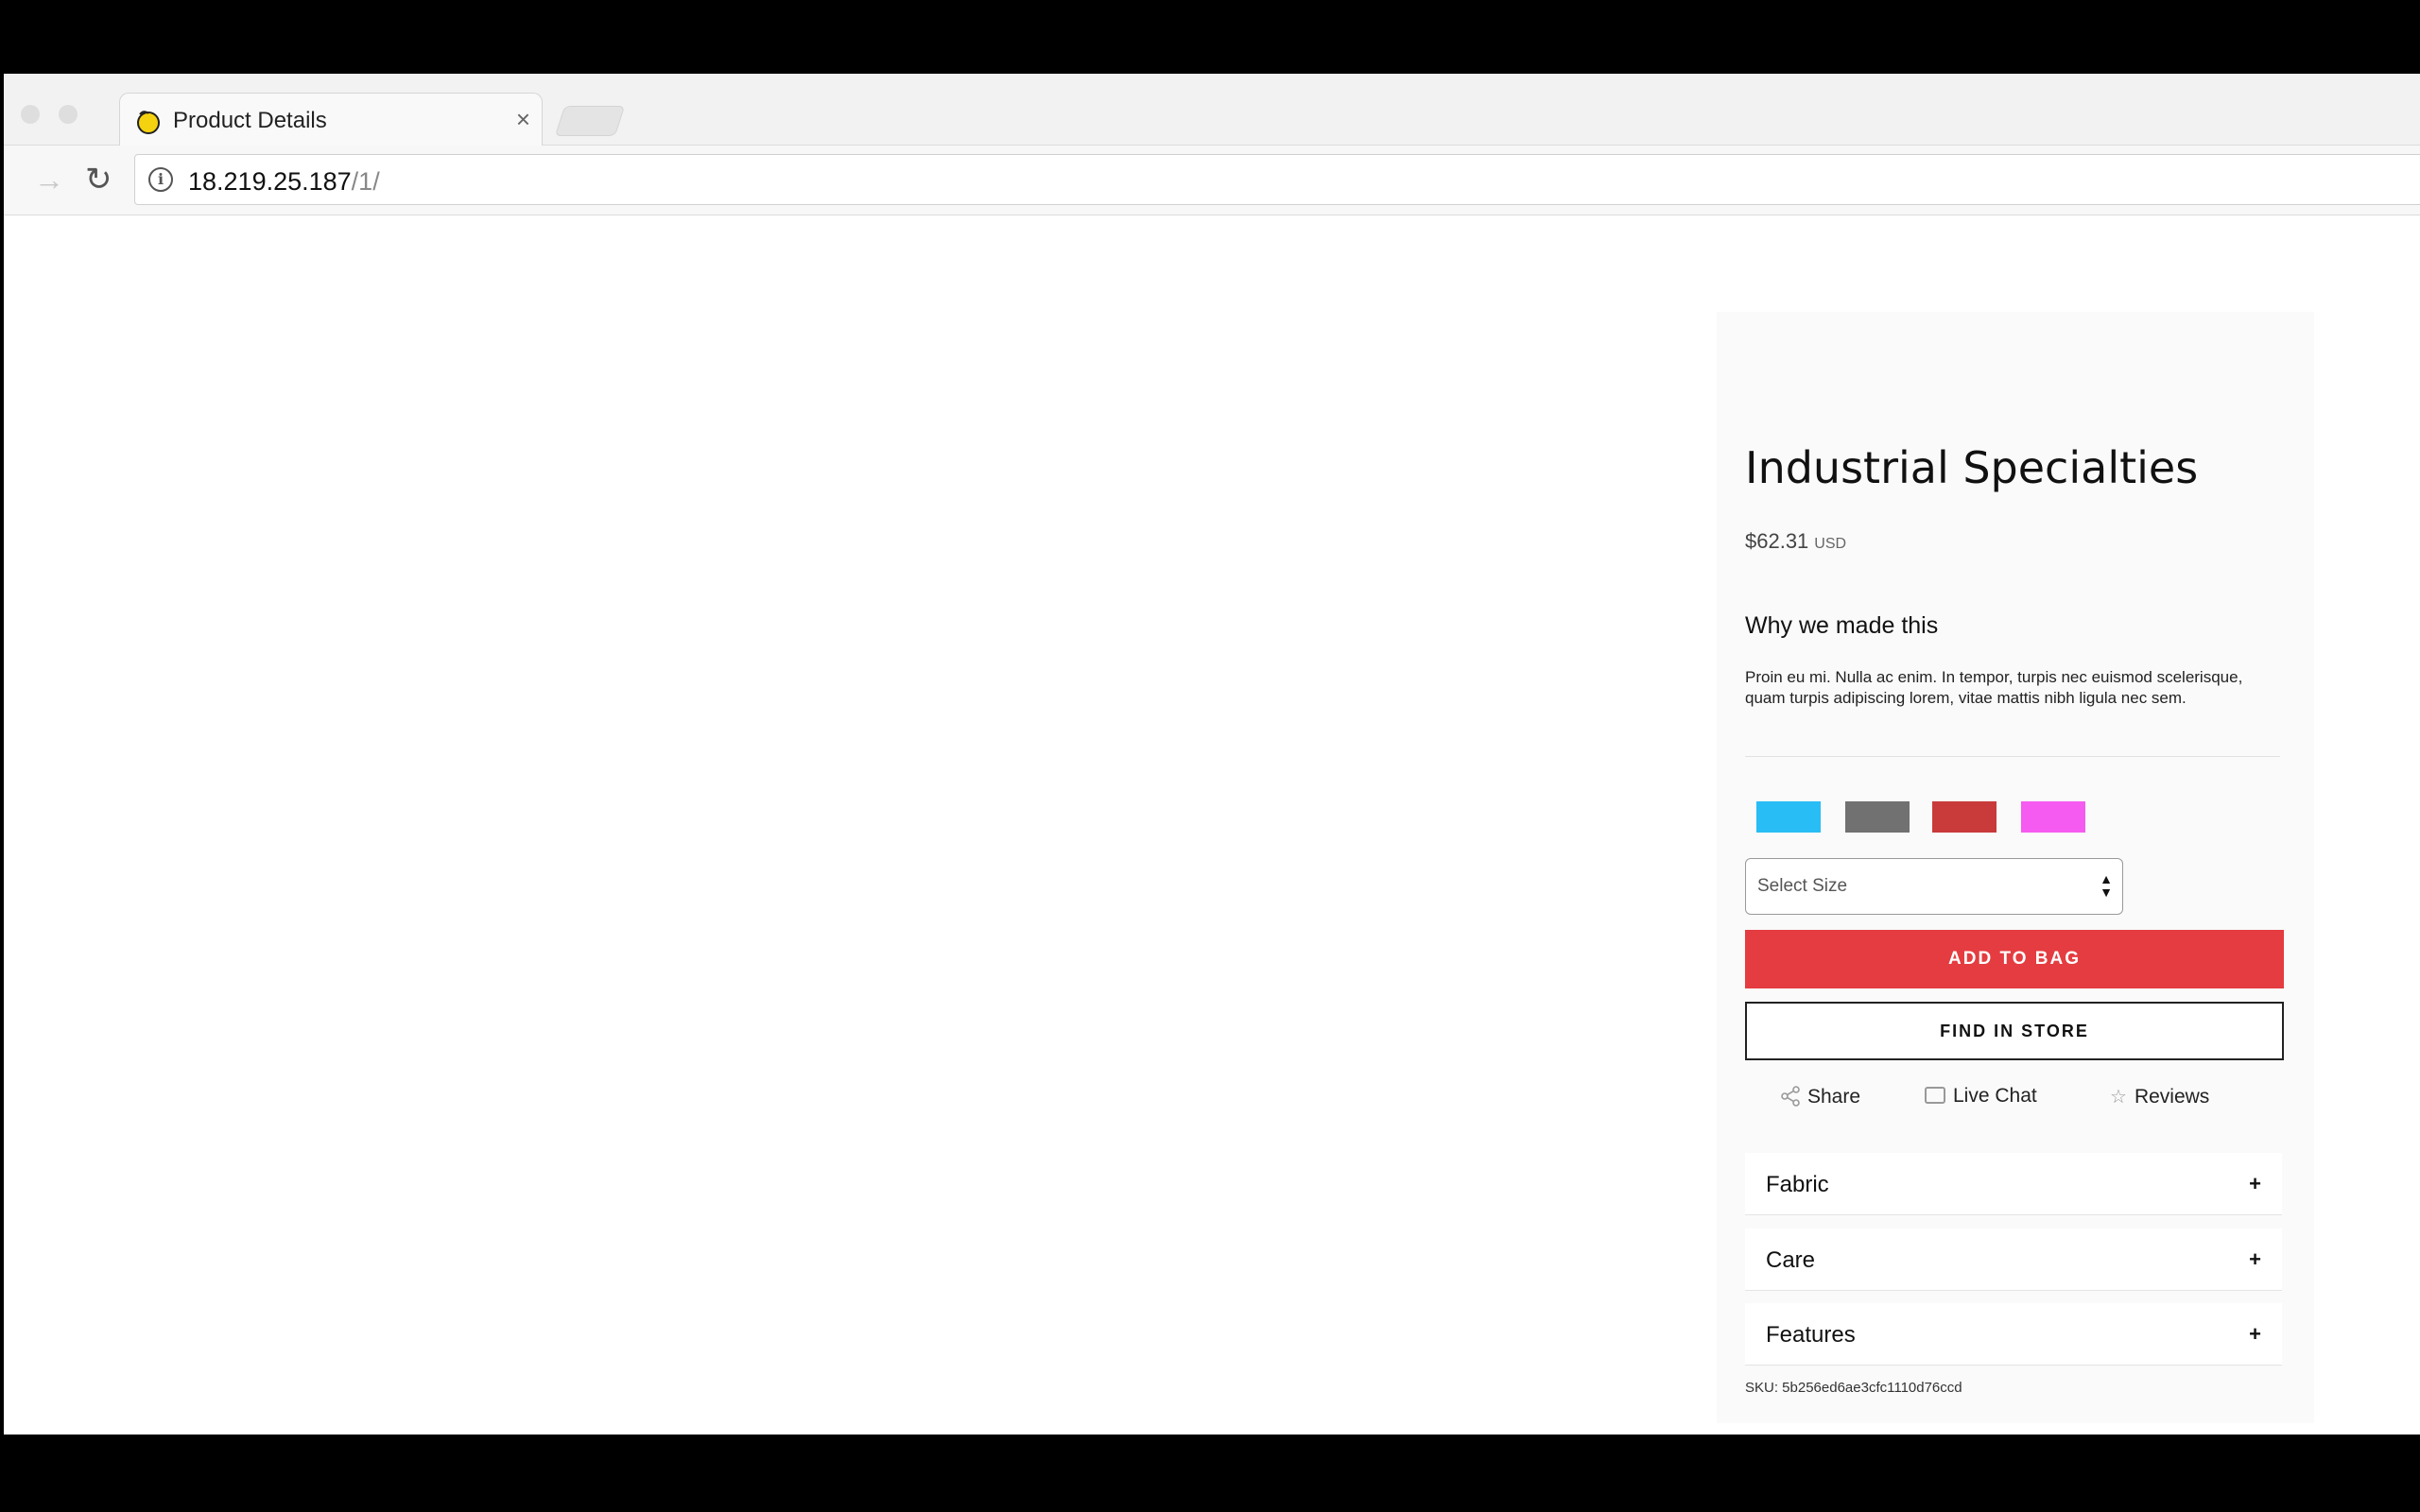 The height and width of the screenshot is (1512, 2420). What do you see at coordinates (1790, 1096) in the screenshot?
I see `share-icon` at bounding box center [1790, 1096].